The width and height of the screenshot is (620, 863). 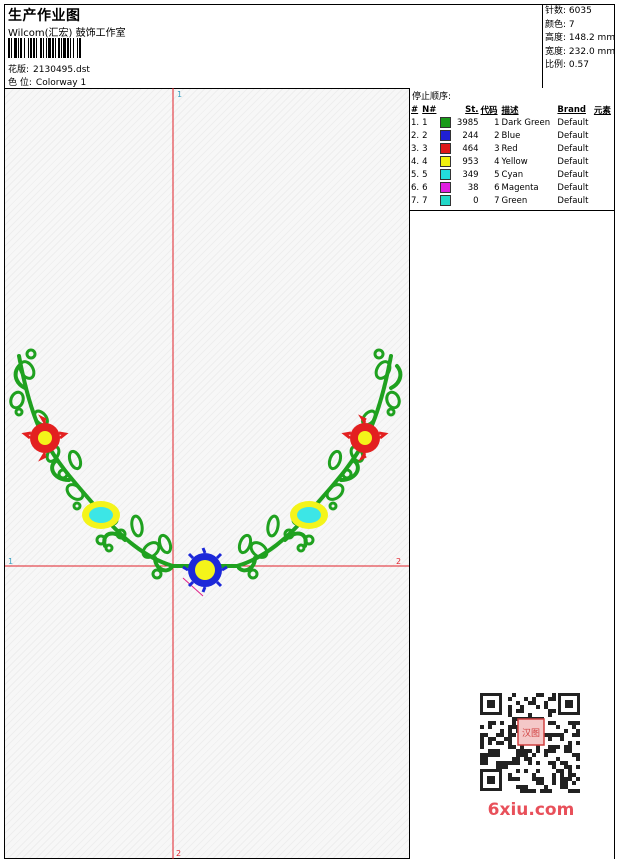 What do you see at coordinates (309, 515) in the screenshot?
I see `yellow-flower-right` at bounding box center [309, 515].